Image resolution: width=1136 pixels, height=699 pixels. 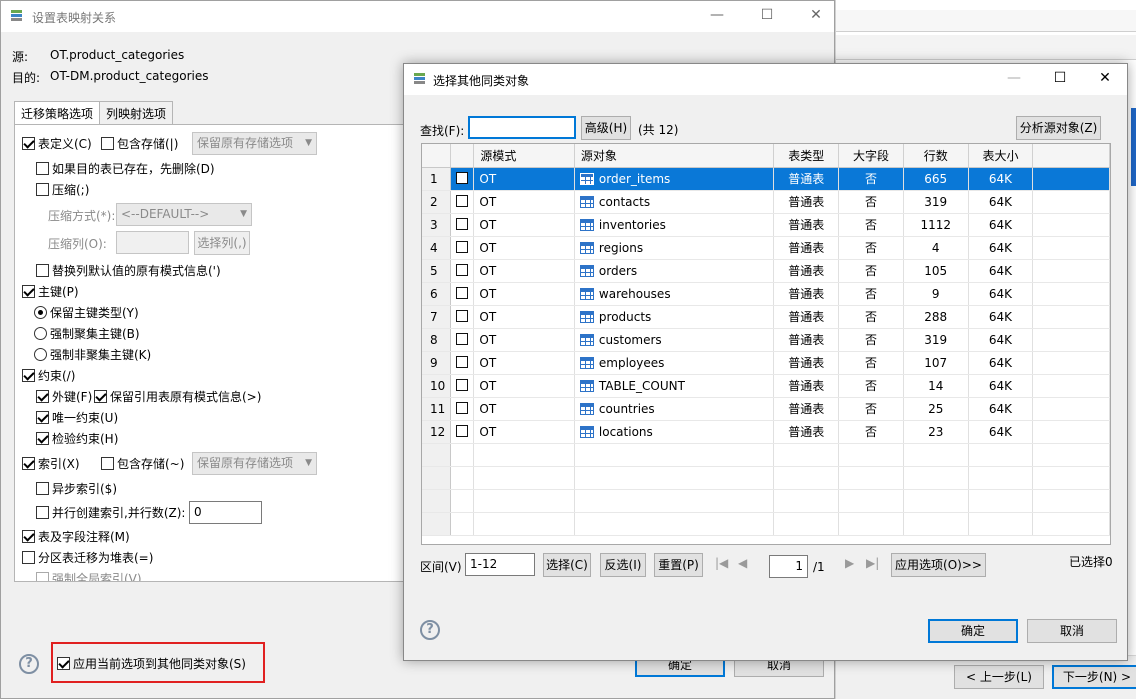 What do you see at coordinates (92, 355) in the screenshot?
I see `force-nonclustered-radio: 强制非聚集主键(K)` at bounding box center [92, 355].